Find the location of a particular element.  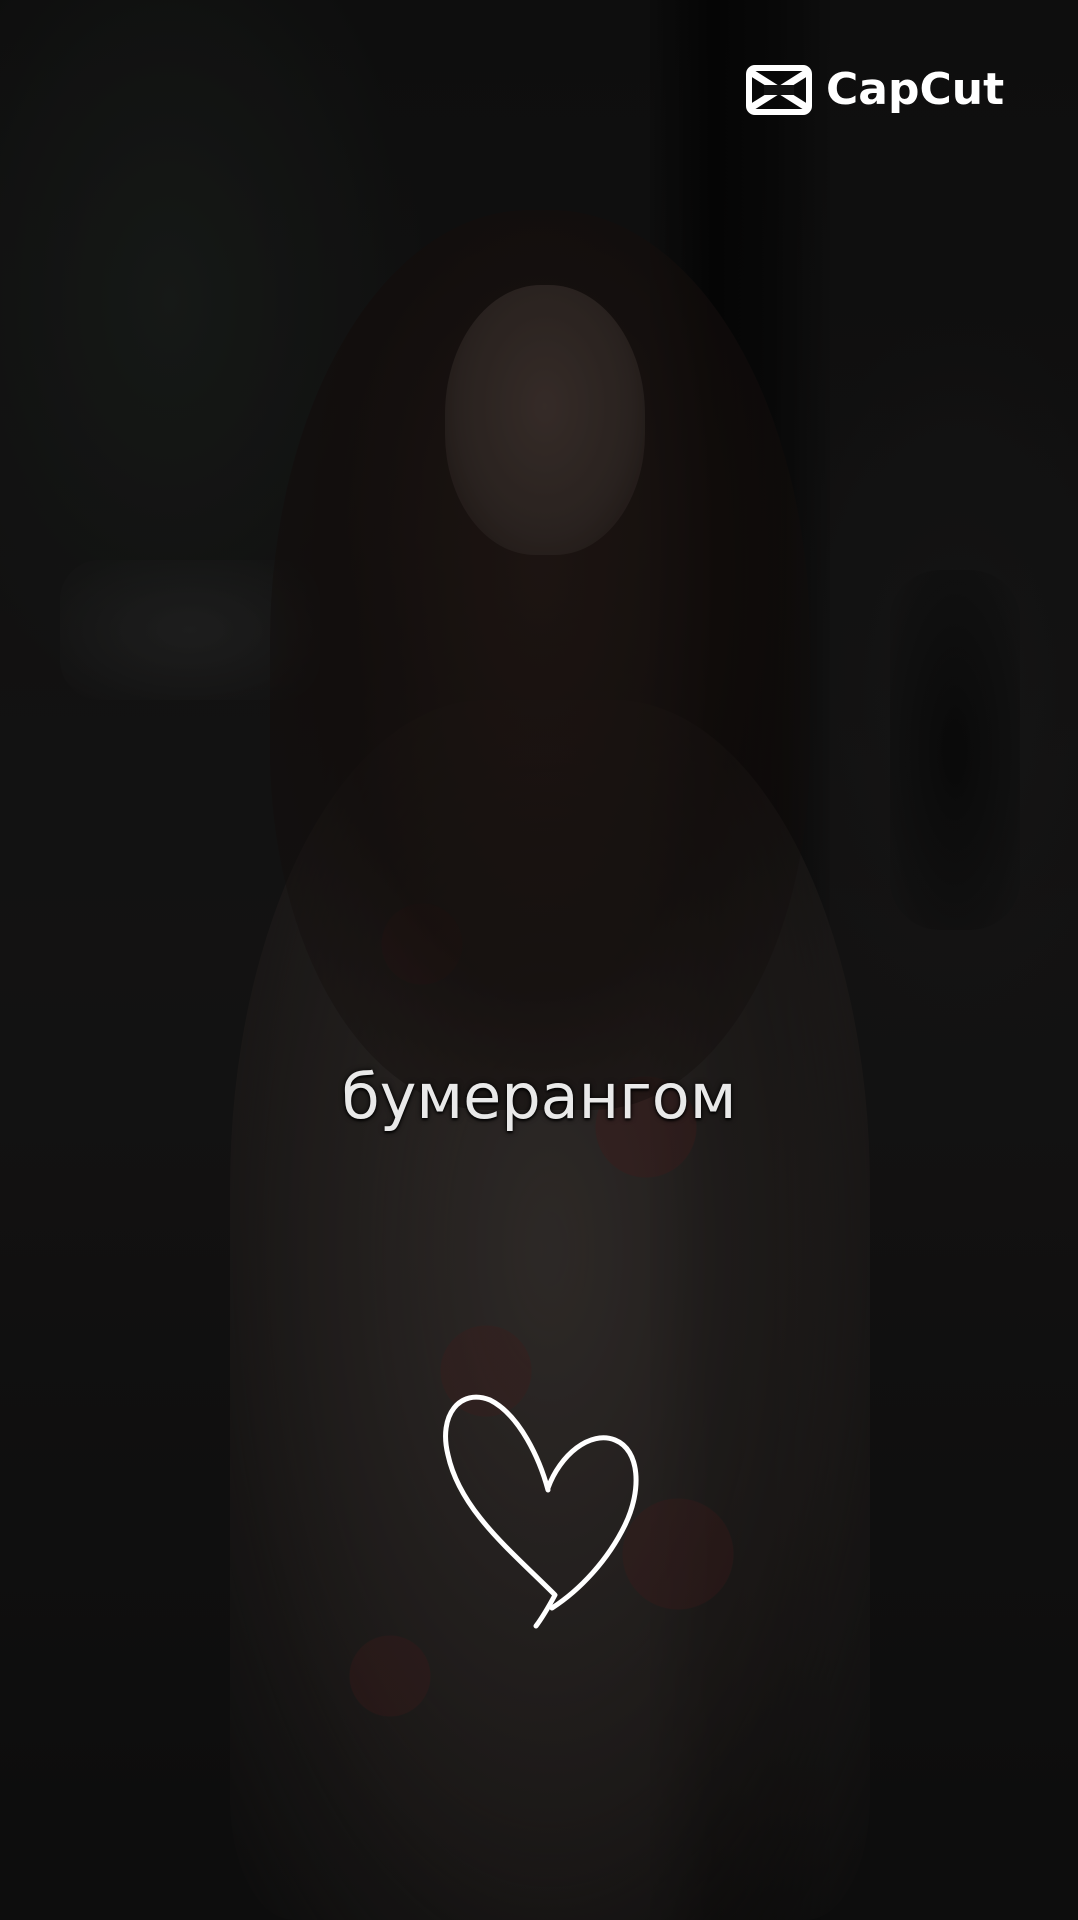

heart-outline-icon is located at coordinates (540, 1495).